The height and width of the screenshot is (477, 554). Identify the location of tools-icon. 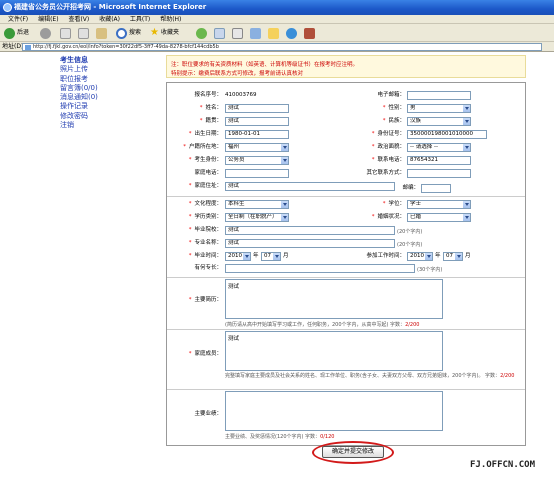
(309, 33).